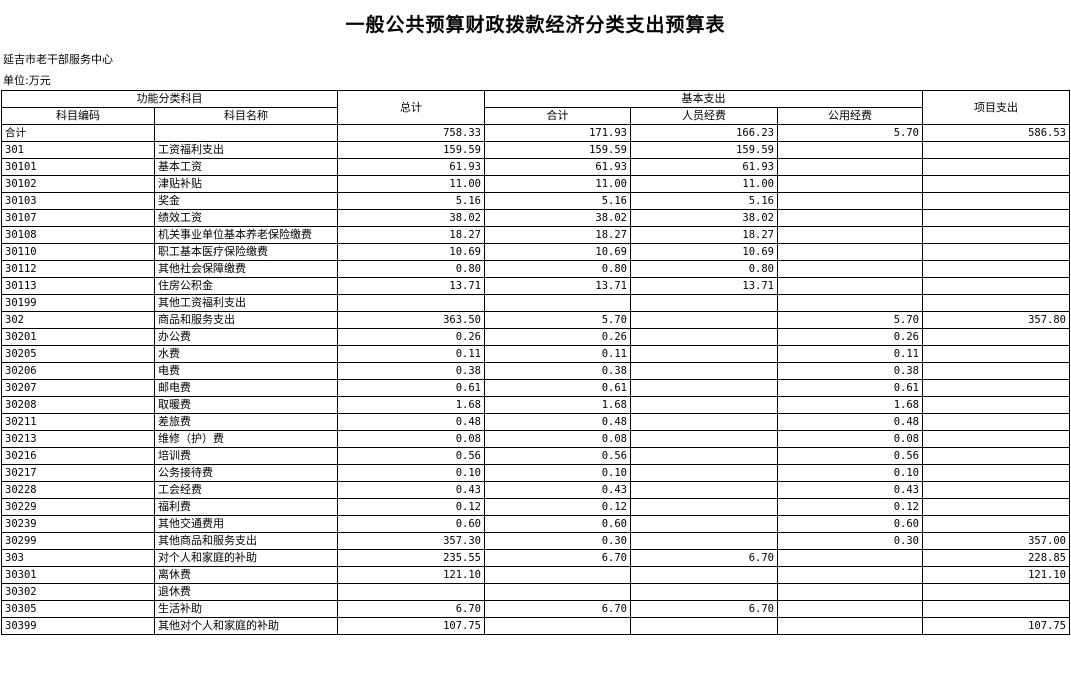  What do you see at coordinates (78, 354) in the screenshot?
I see `subject-code-cell: 30205` at bounding box center [78, 354].